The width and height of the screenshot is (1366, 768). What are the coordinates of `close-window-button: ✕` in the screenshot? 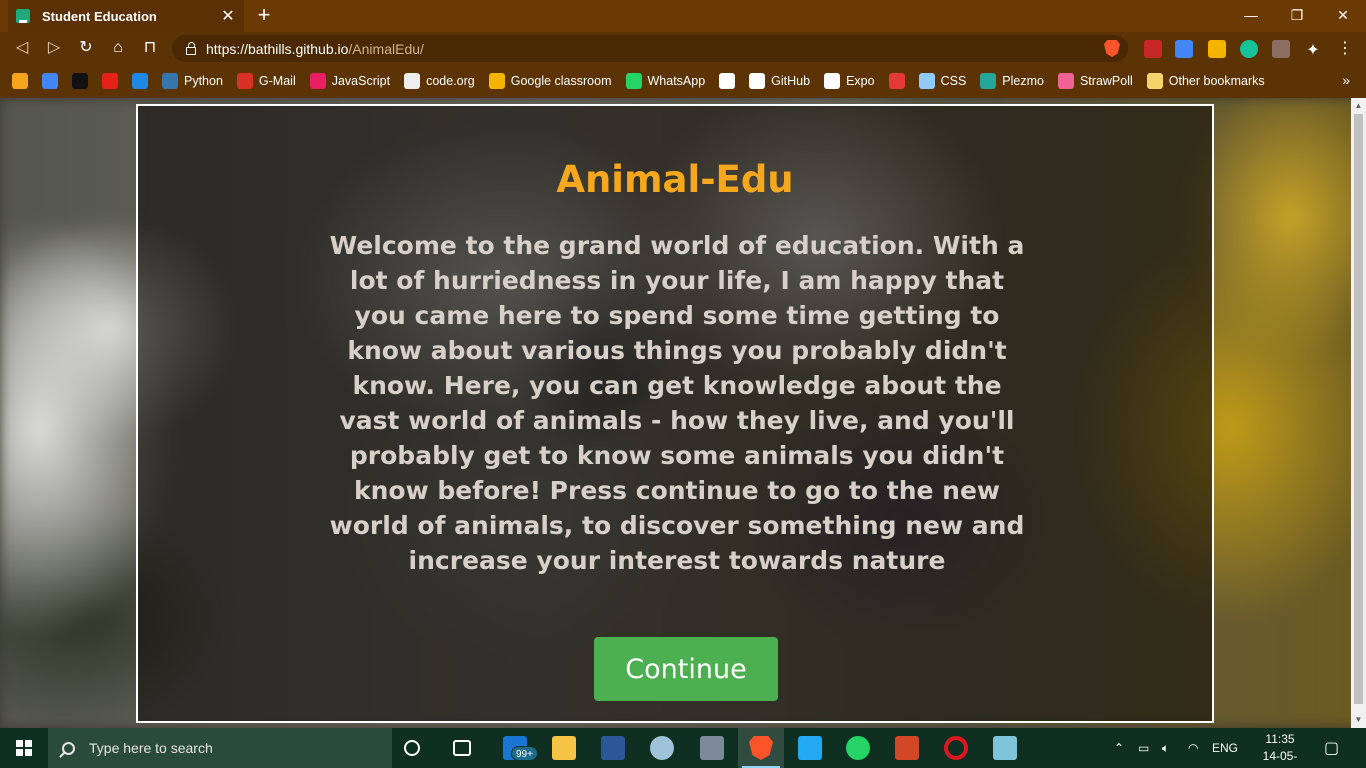 It's located at (1343, 16).